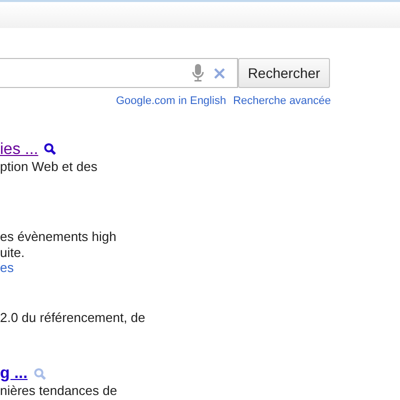 The height and width of the screenshot is (400, 400). Describe the element at coordinates (284, 73) in the screenshot. I see `search-button: Rechercher` at that location.